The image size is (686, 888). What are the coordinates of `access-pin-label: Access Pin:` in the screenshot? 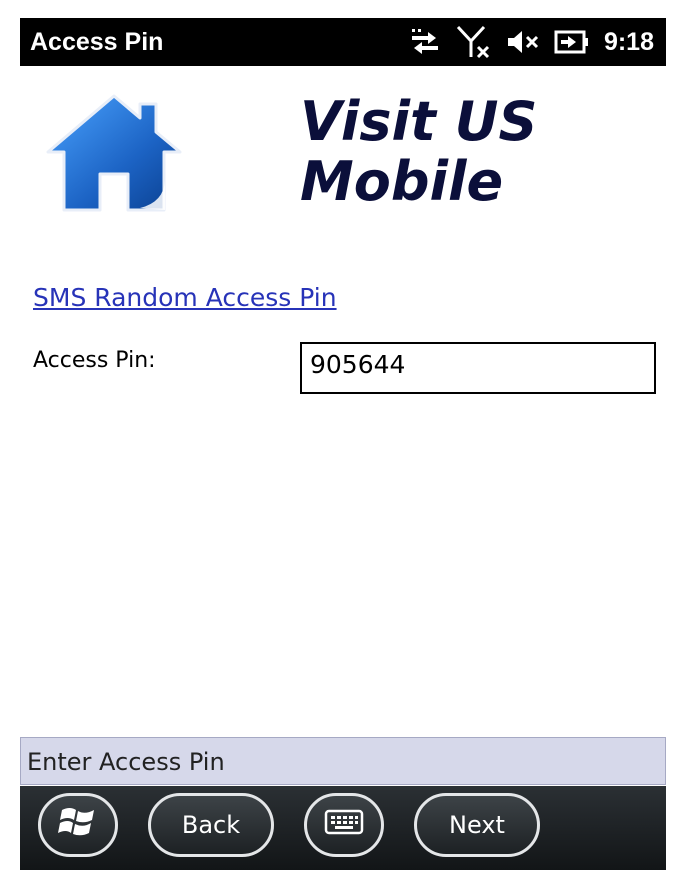 It's located at (94, 360).